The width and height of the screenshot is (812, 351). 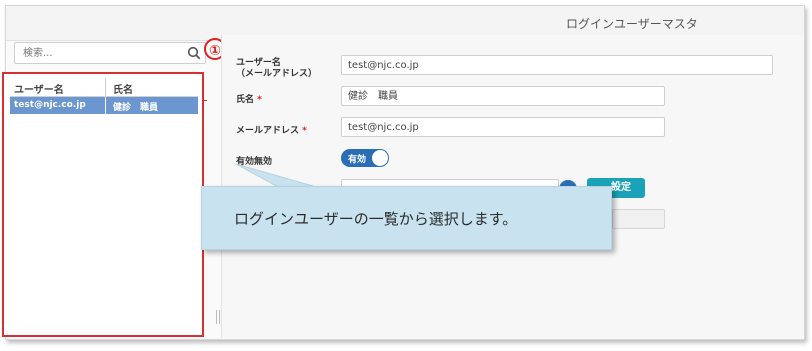 I want to click on table-row: test@njc.co.jp 健診 職員, so click(x=104, y=105).